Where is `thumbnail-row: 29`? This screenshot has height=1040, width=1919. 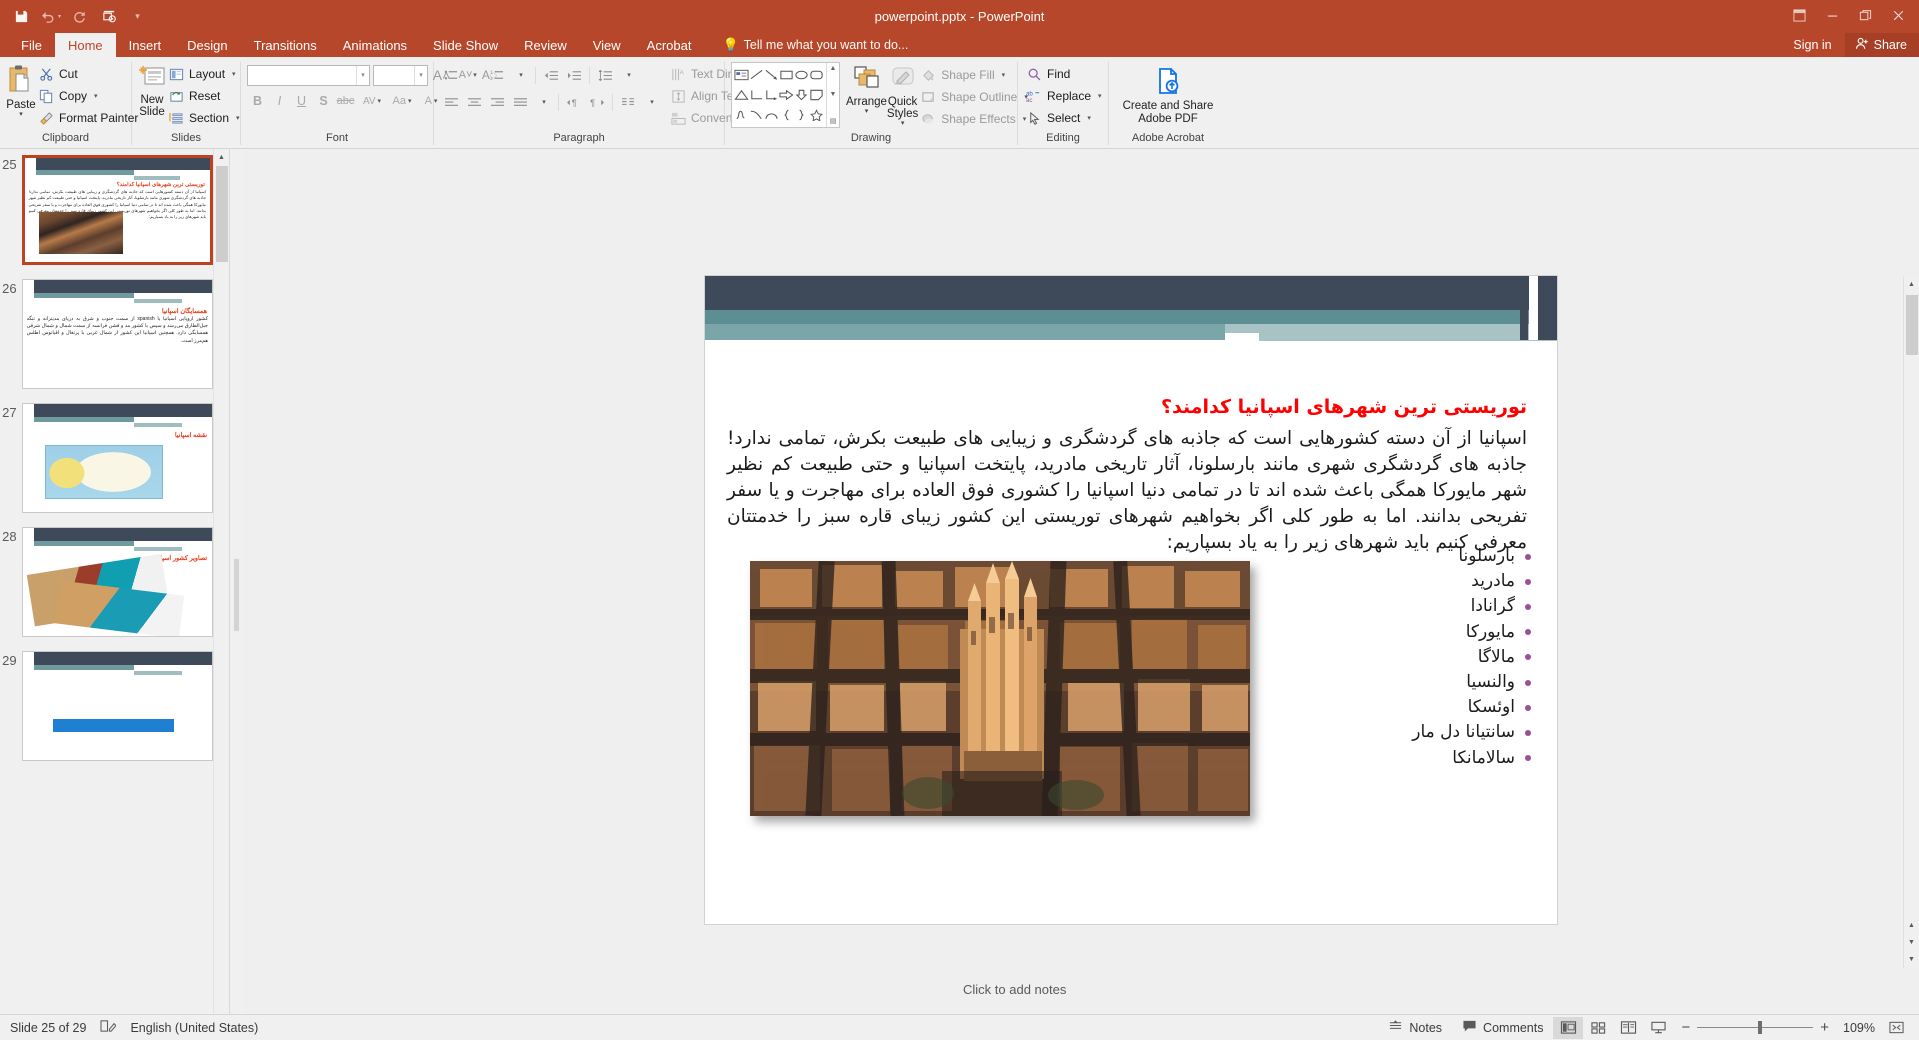 thumbnail-row: 29 is located at coordinates (106, 706).